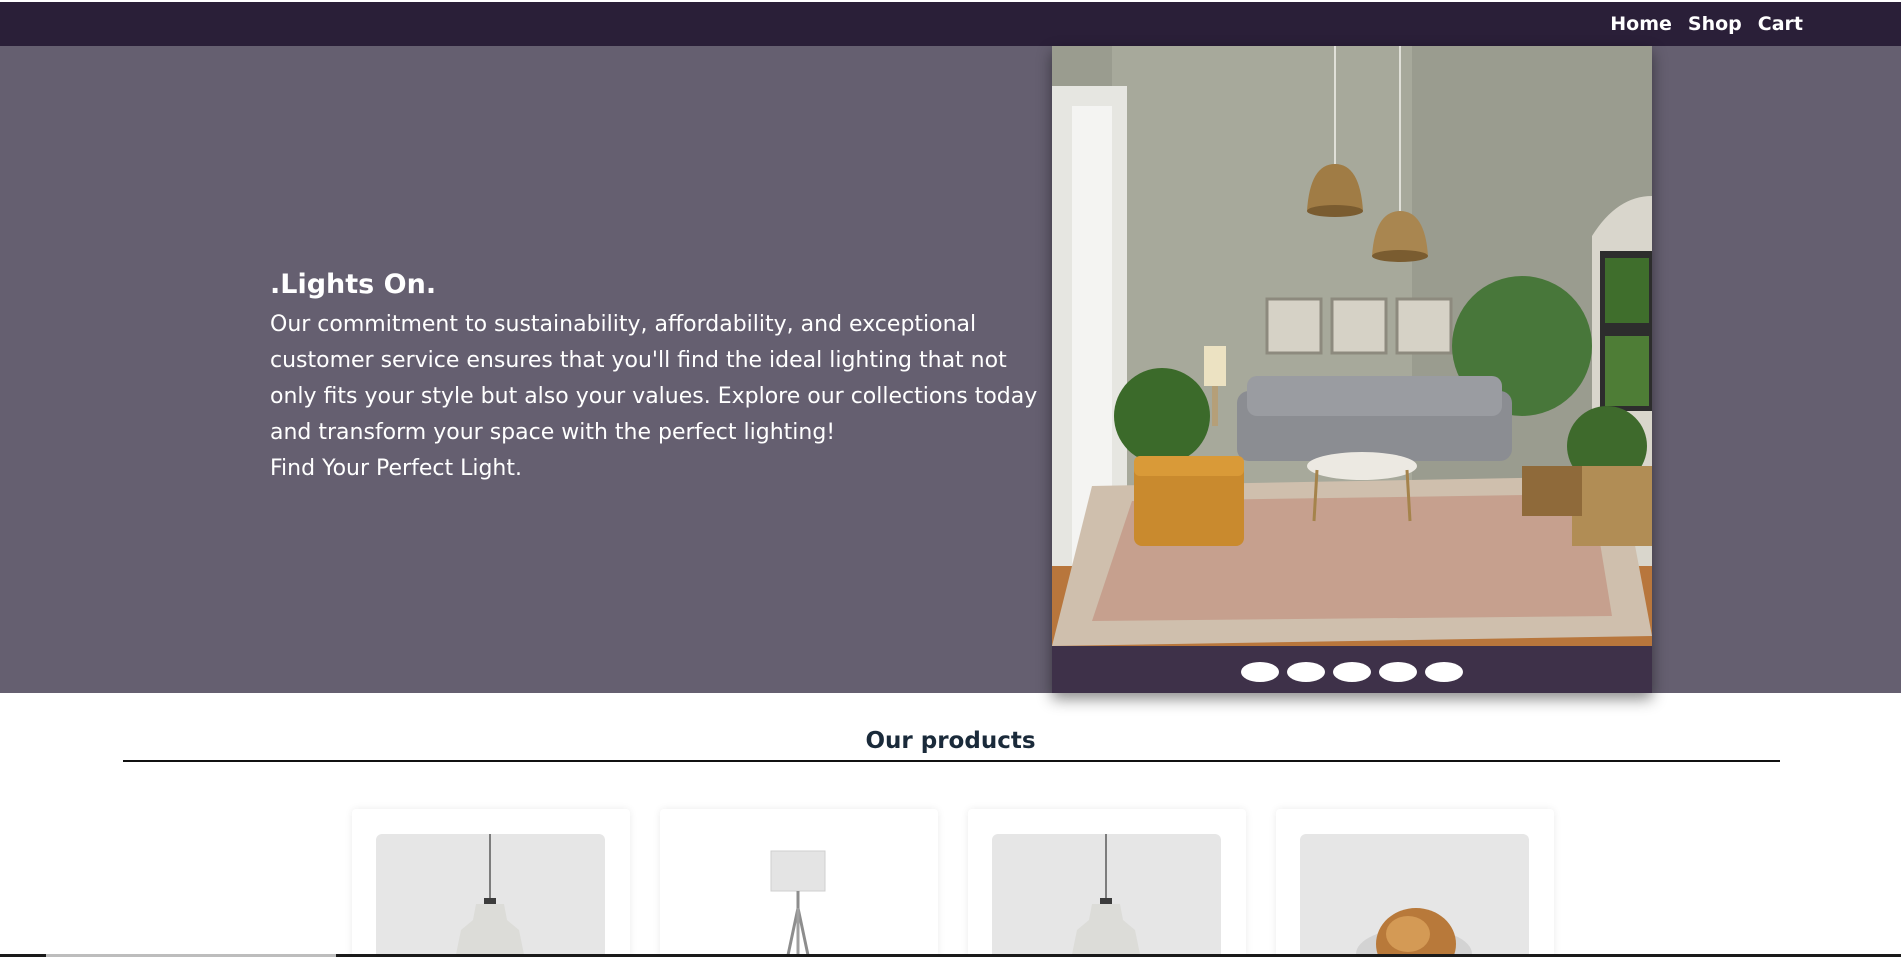 The image size is (1901, 957). I want to click on nav-link-home: Home, so click(1641, 24).